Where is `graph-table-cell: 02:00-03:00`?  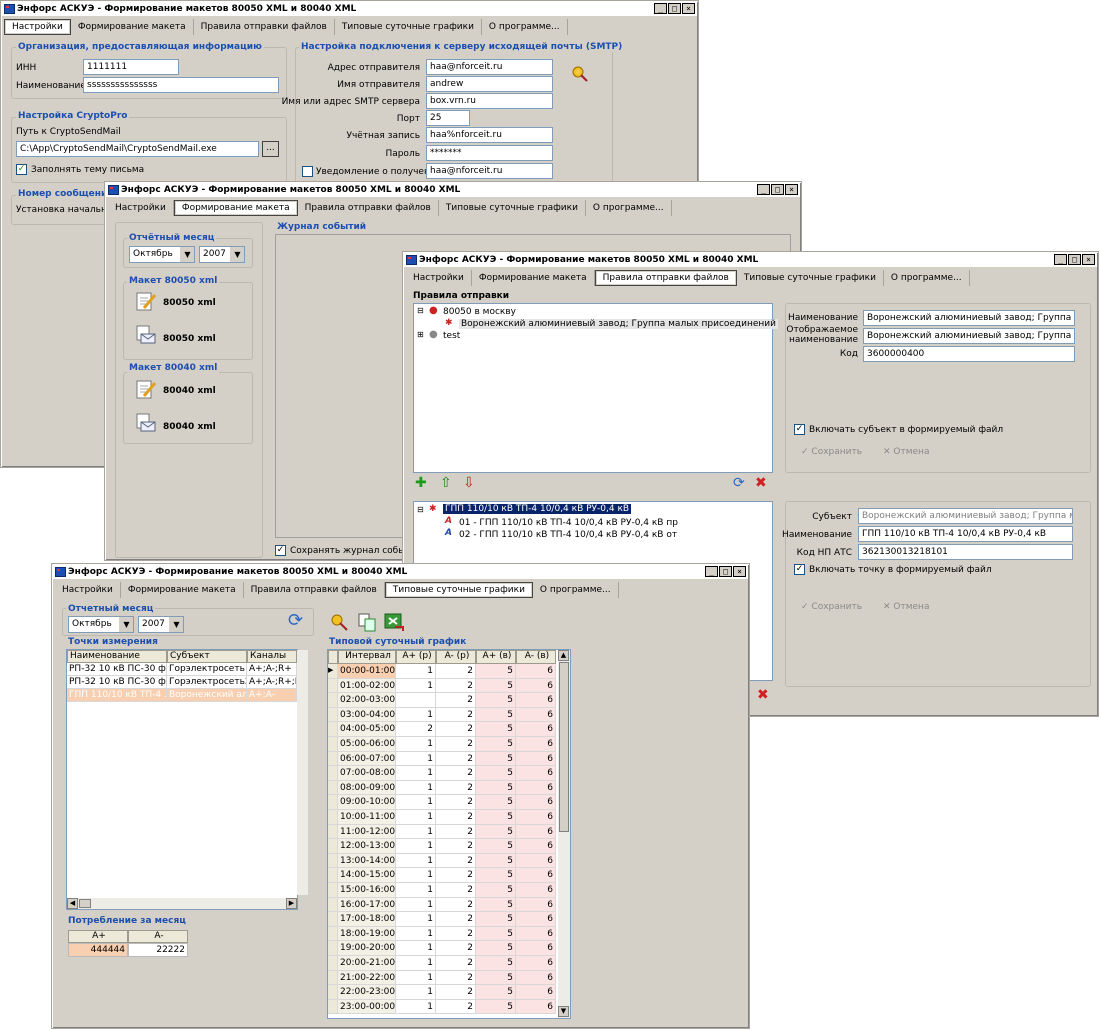
graph-table-cell: 02:00-03:00 is located at coordinates (367, 700).